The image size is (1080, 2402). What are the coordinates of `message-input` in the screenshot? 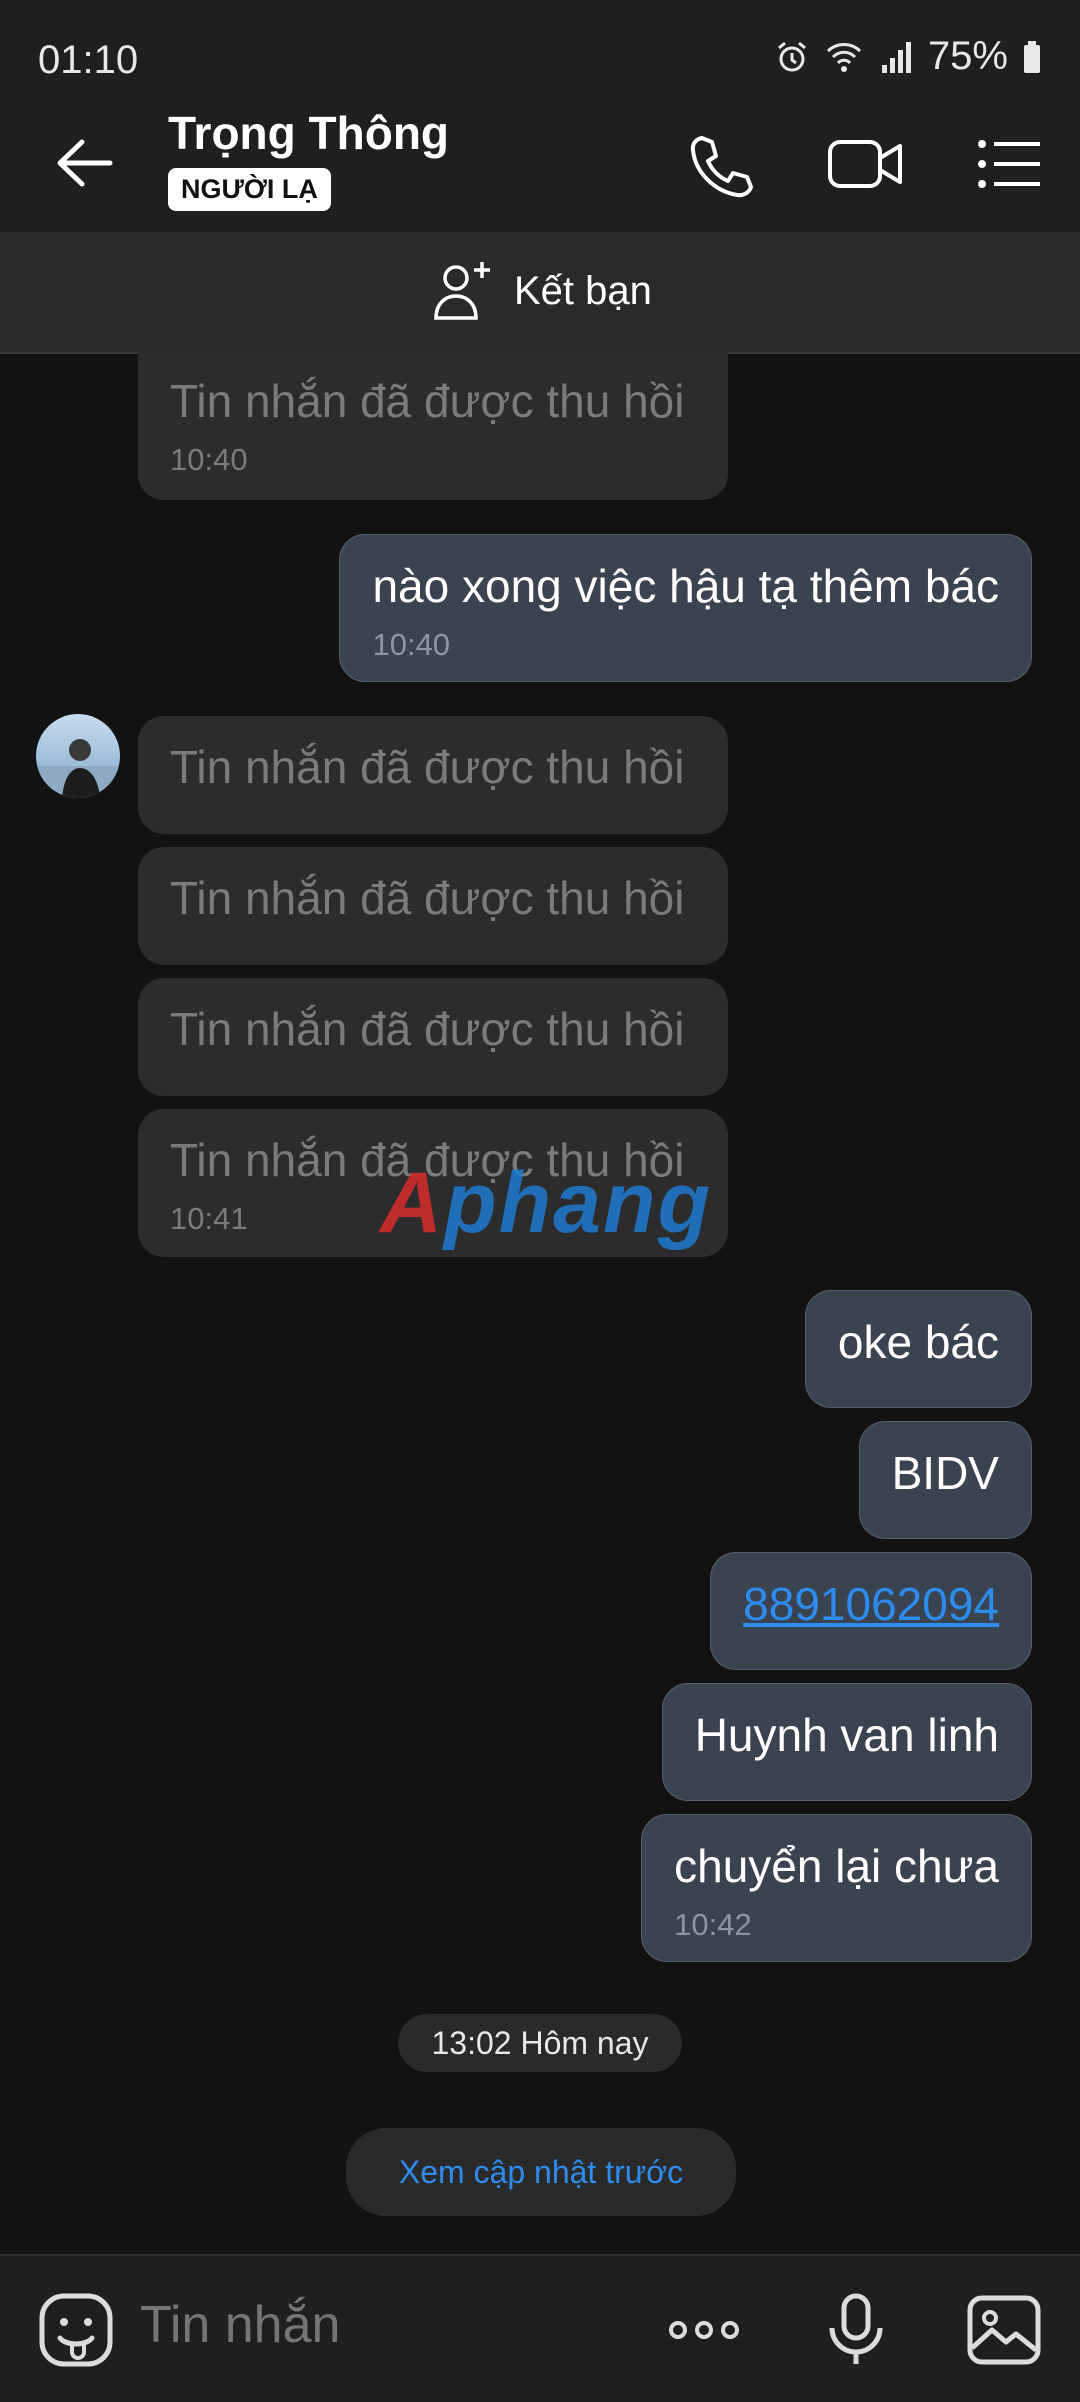 It's located at (380, 2325).